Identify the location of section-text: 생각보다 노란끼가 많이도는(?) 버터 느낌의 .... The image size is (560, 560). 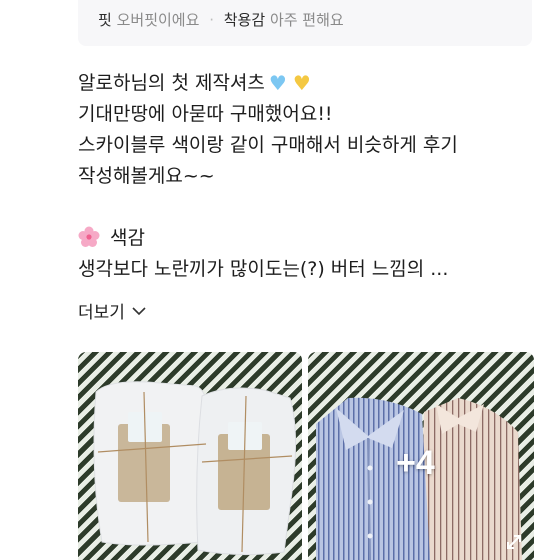
(263, 269).